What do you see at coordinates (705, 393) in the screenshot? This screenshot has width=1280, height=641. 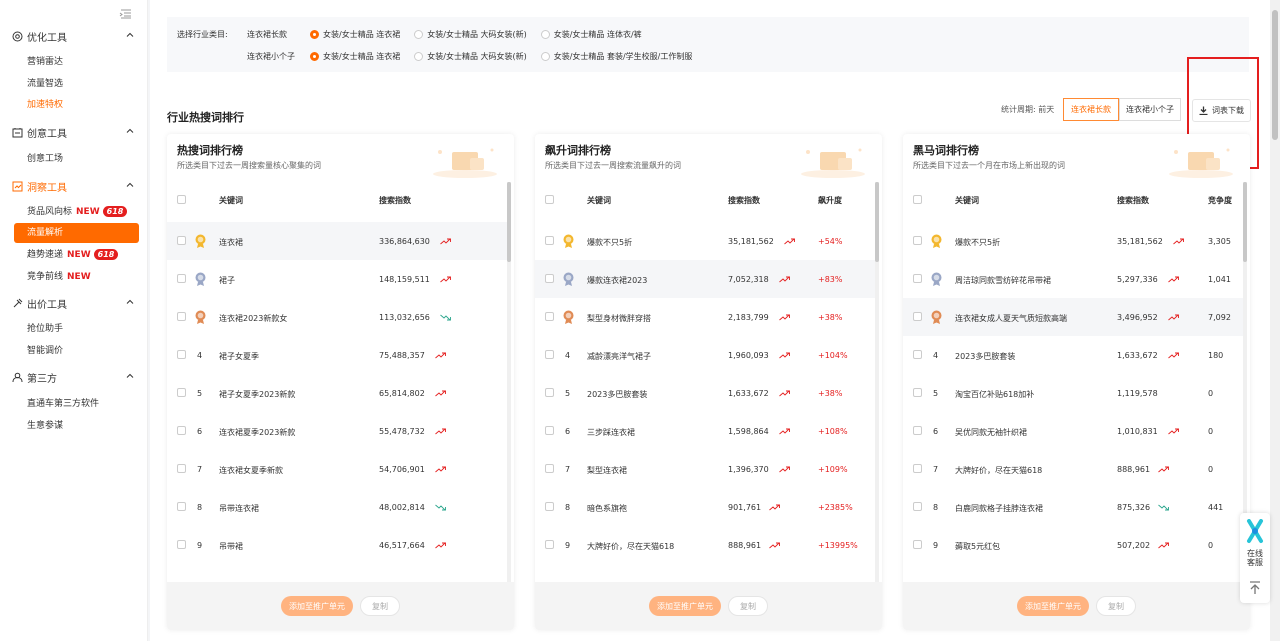 I see `table-row: 5 2023多巴胺套装 1,633,672 +38%` at bounding box center [705, 393].